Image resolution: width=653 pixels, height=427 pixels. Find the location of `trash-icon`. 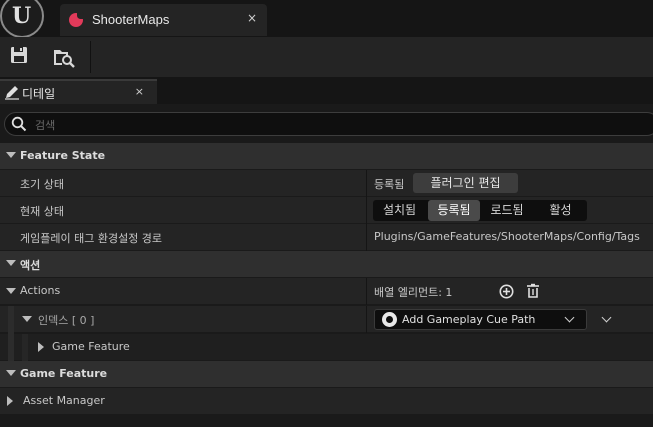

trash-icon is located at coordinates (533, 291).